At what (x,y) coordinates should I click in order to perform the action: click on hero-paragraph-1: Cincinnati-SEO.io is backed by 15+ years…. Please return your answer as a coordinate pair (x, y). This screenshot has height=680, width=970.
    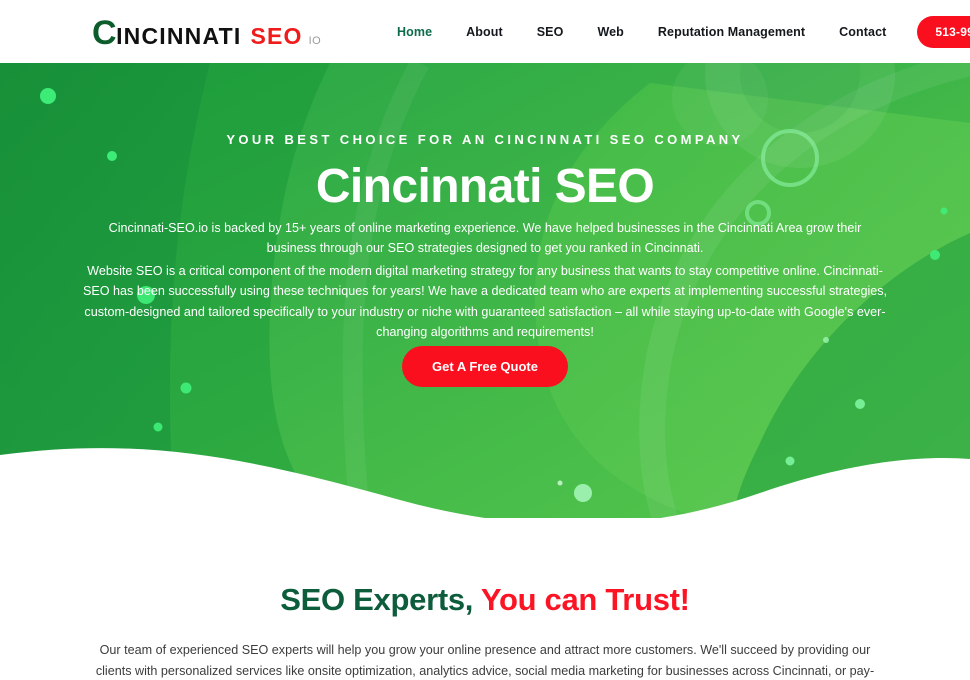
    Looking at the image, I should click on (485, 238).